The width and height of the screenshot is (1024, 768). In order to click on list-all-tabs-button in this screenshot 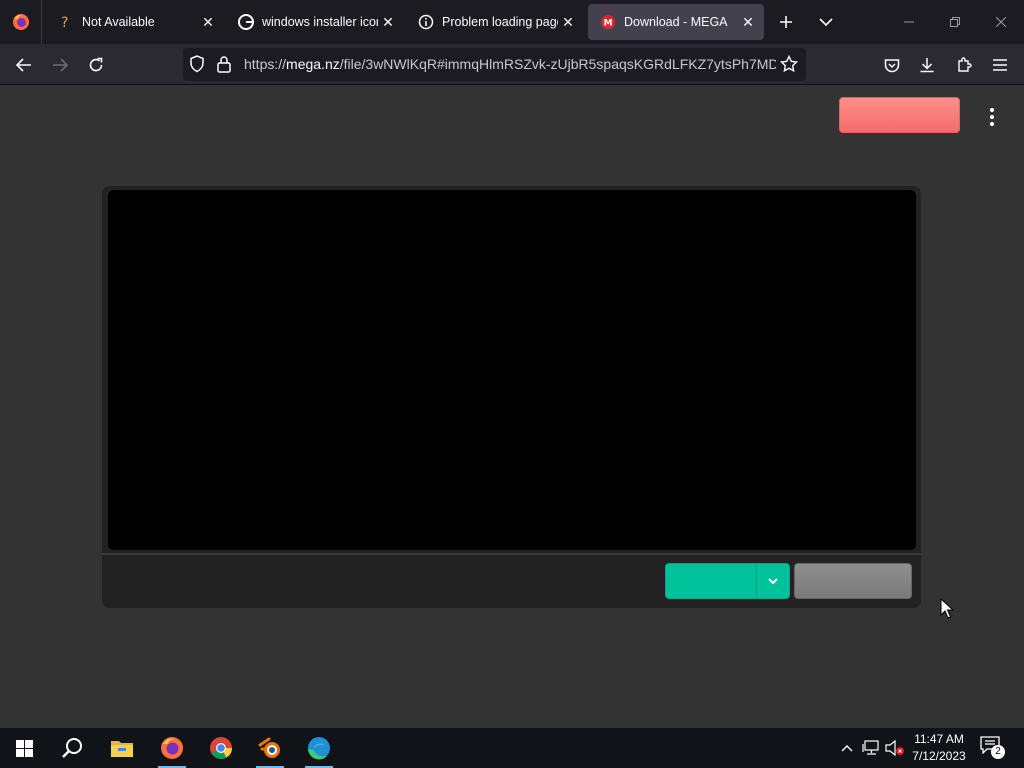, I will do `click(826, 22)`.